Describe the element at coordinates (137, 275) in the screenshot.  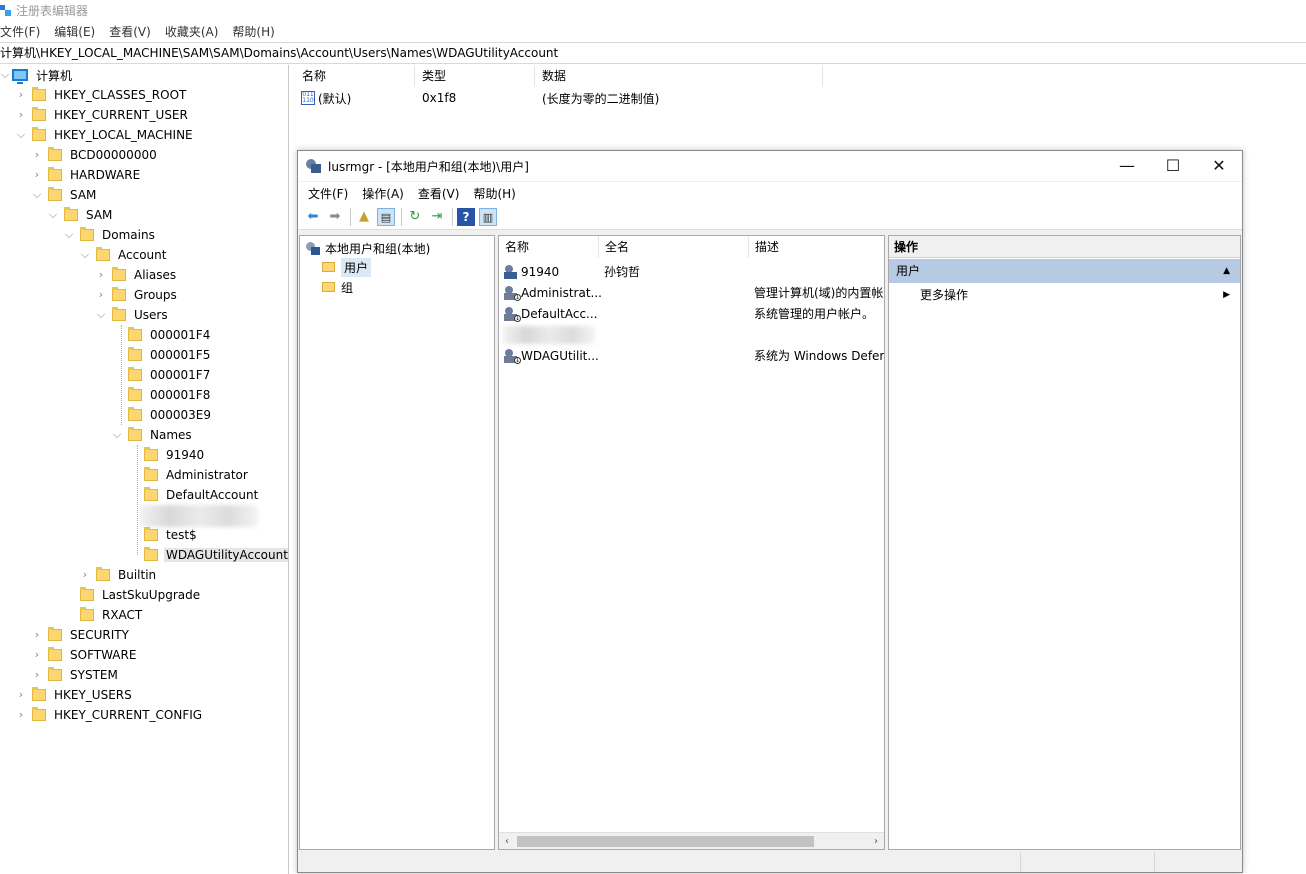
I see `tree-node-aliases: › Aliases` at that location.